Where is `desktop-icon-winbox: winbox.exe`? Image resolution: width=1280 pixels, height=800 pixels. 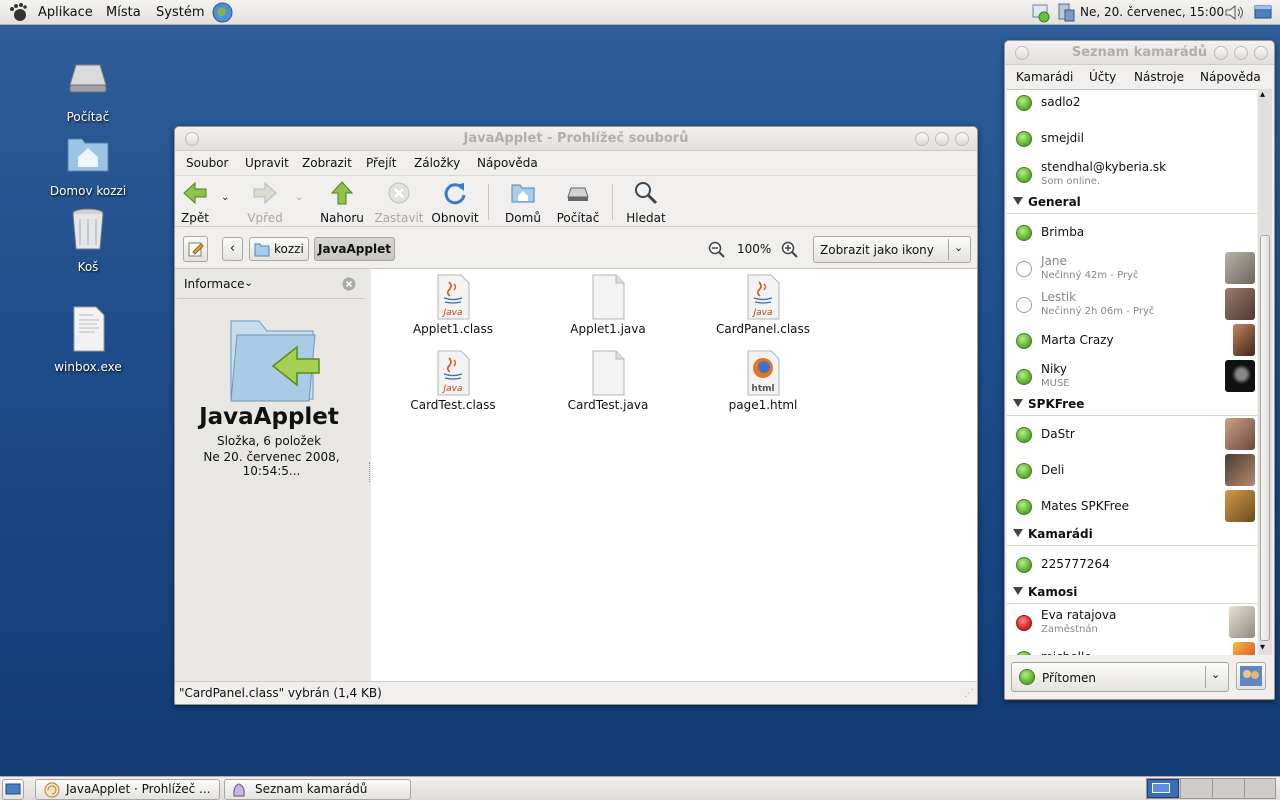
desktop-icon-winbox: winbox.exe is located at coordinates (88, 339).